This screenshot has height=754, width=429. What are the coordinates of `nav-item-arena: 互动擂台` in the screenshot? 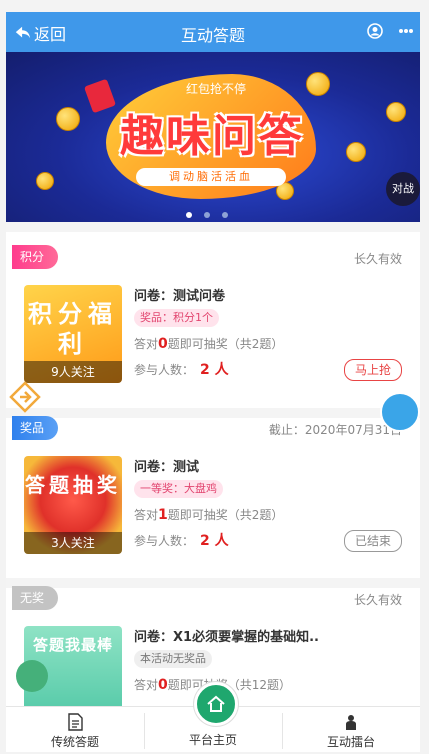 It's located at (351, 729).